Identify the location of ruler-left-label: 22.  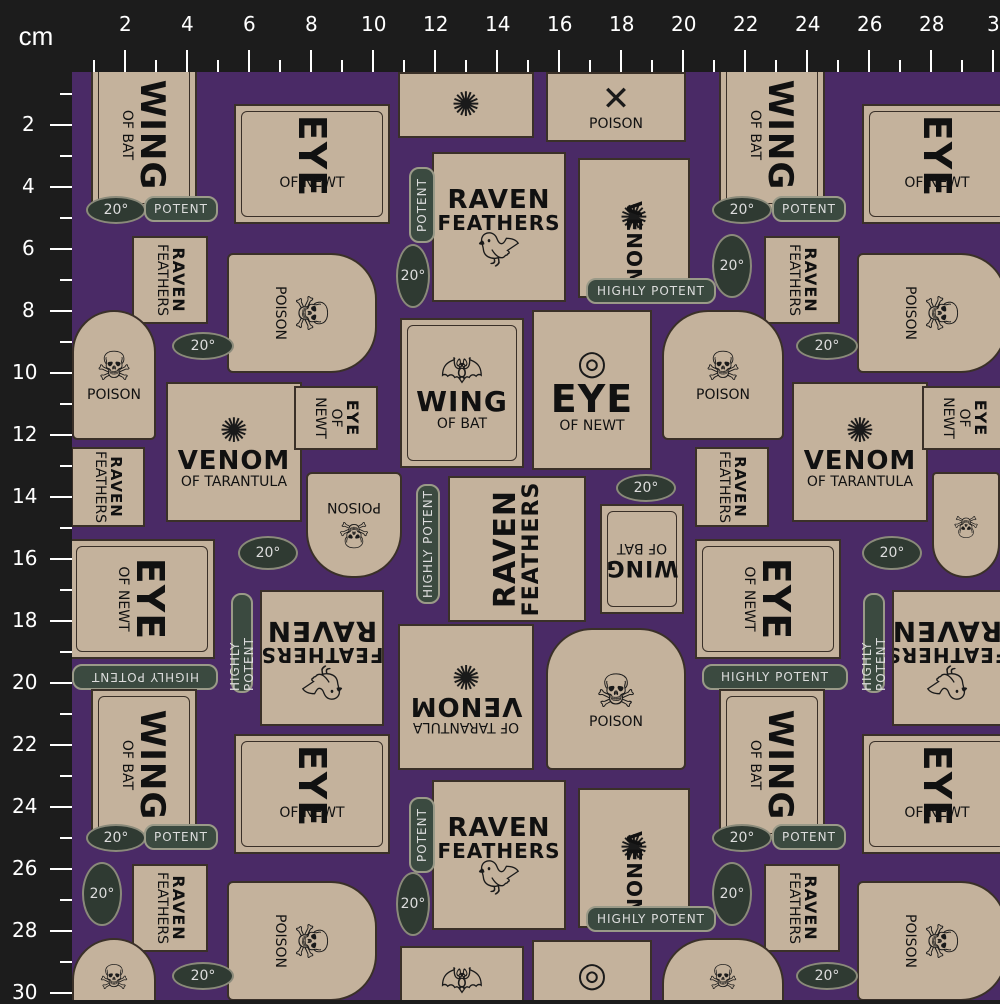
(25, 744).